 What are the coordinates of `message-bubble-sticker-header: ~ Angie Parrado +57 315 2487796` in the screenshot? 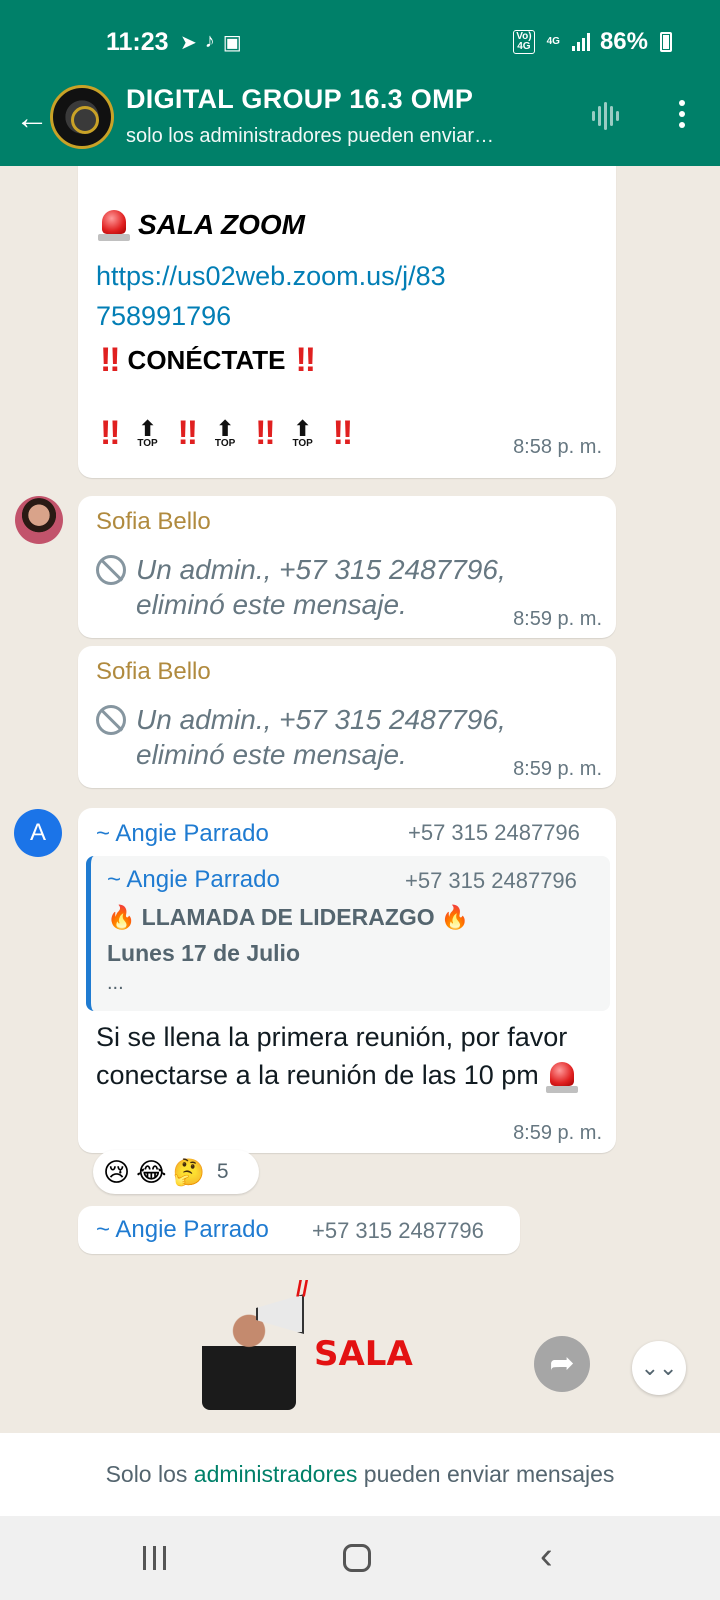 It's located at (299, 1230).